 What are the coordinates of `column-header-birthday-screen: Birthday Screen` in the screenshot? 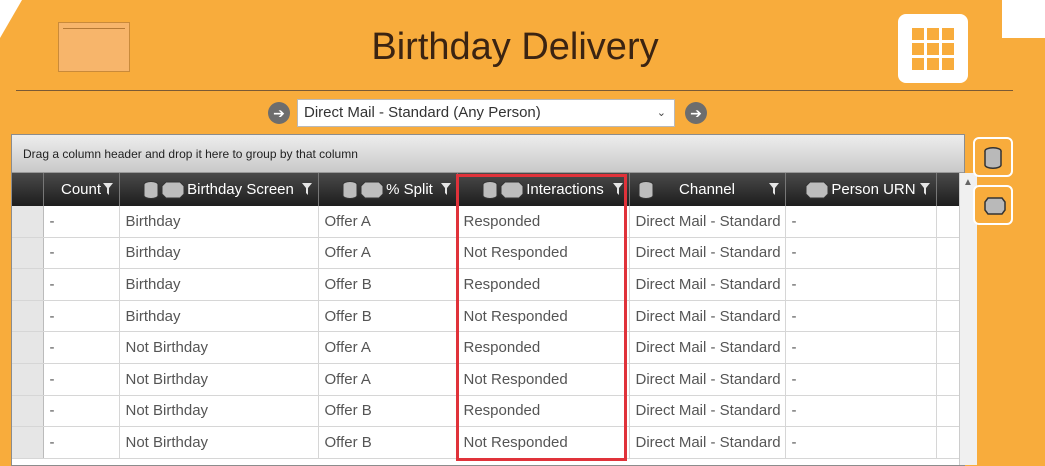 It's located at (219, 189).